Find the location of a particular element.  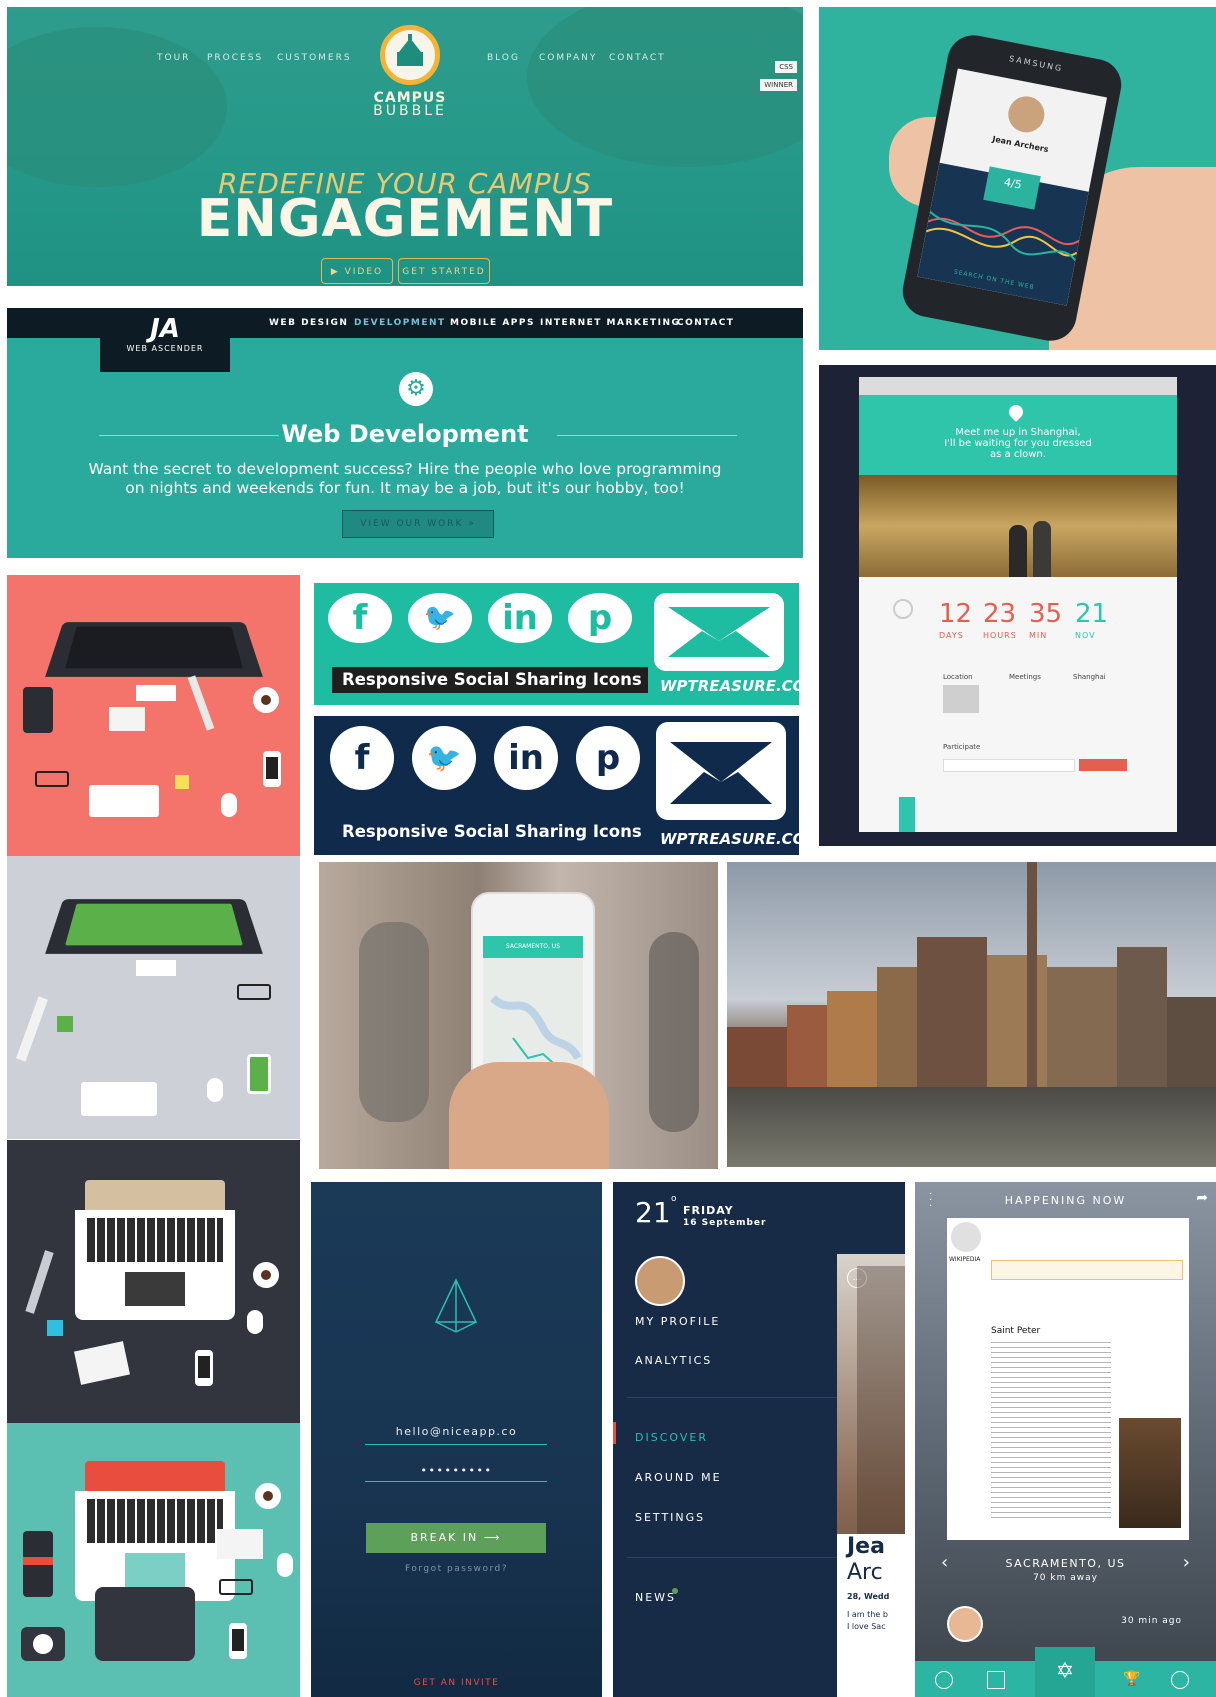

wiki-body-text is located at coordinates (1051, 1432).